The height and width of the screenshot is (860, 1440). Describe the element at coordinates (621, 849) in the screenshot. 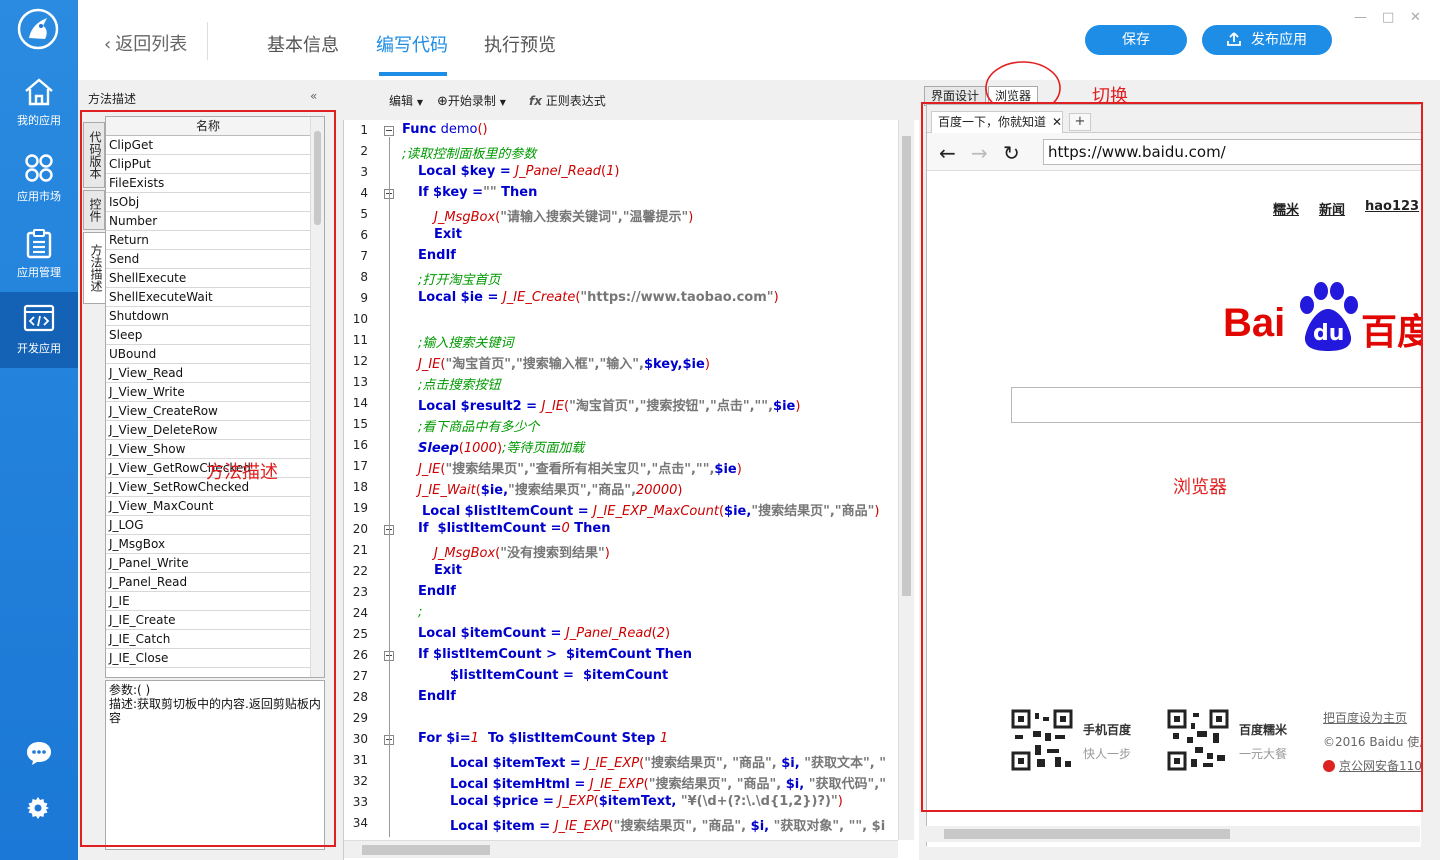

I see `editor-horizontal-scrollbar` at that location.